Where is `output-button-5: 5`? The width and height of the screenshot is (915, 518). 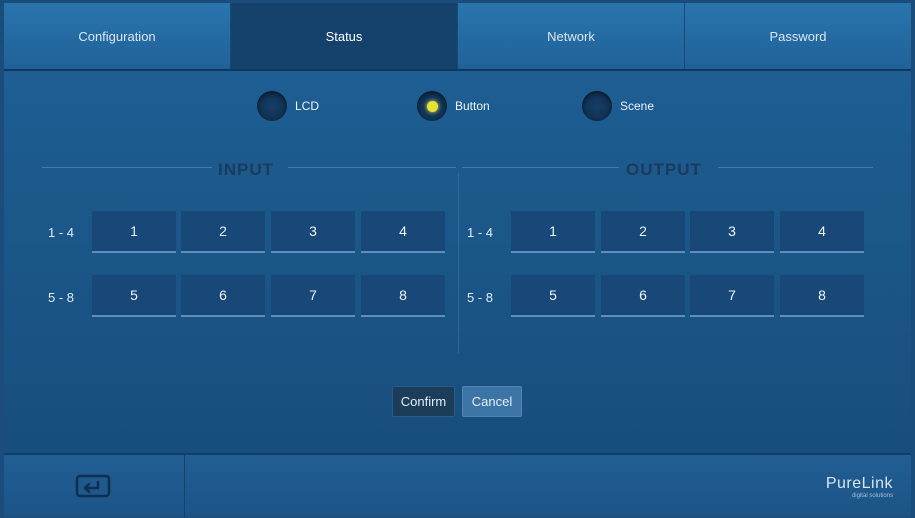 output-button-5: 5 is located at coordinates (553, 296).